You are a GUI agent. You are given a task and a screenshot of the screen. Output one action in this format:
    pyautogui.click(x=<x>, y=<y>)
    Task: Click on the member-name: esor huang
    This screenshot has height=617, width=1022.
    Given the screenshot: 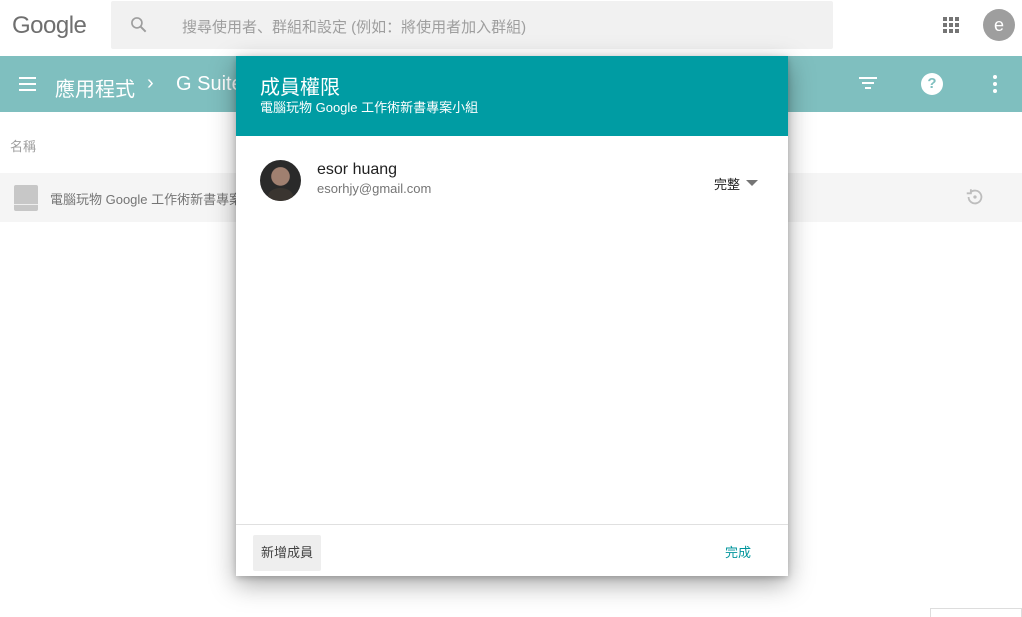 What is the action you would take?
    pyautogui.click(x=357, y=169)
    